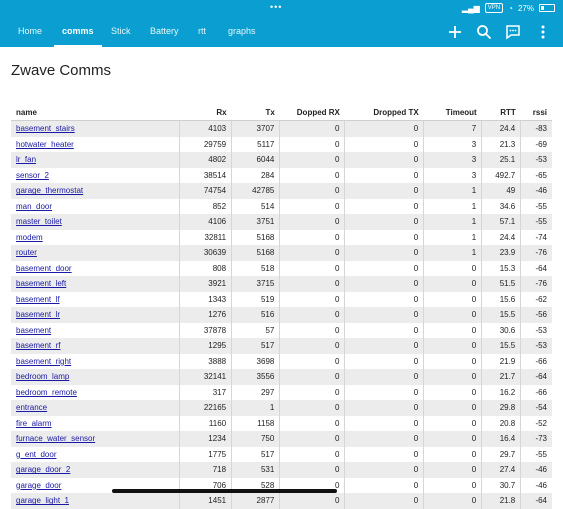  I want to click on cell-name: hotwater_heater, so click(96, 144).